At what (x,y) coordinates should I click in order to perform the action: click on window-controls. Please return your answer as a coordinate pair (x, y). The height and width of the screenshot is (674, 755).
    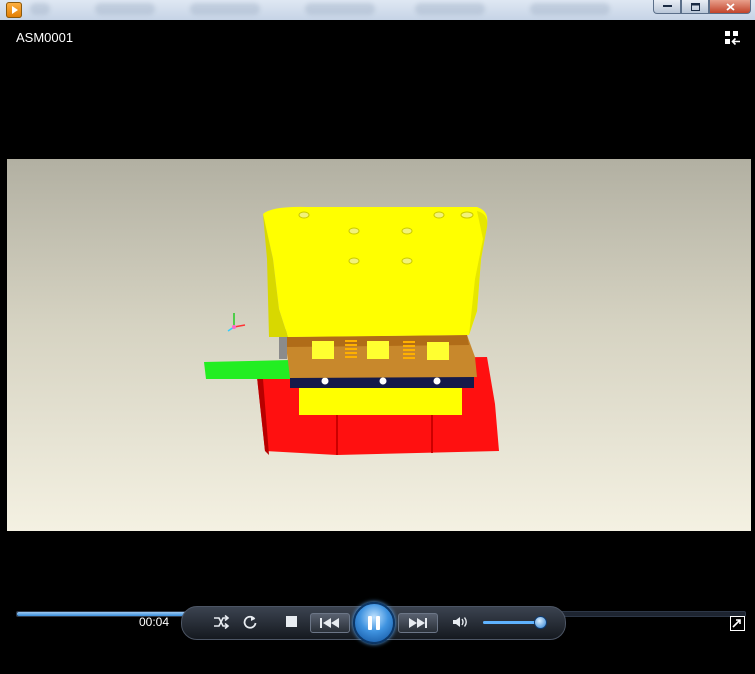
    Looking at the image, I should click on (702, 7).